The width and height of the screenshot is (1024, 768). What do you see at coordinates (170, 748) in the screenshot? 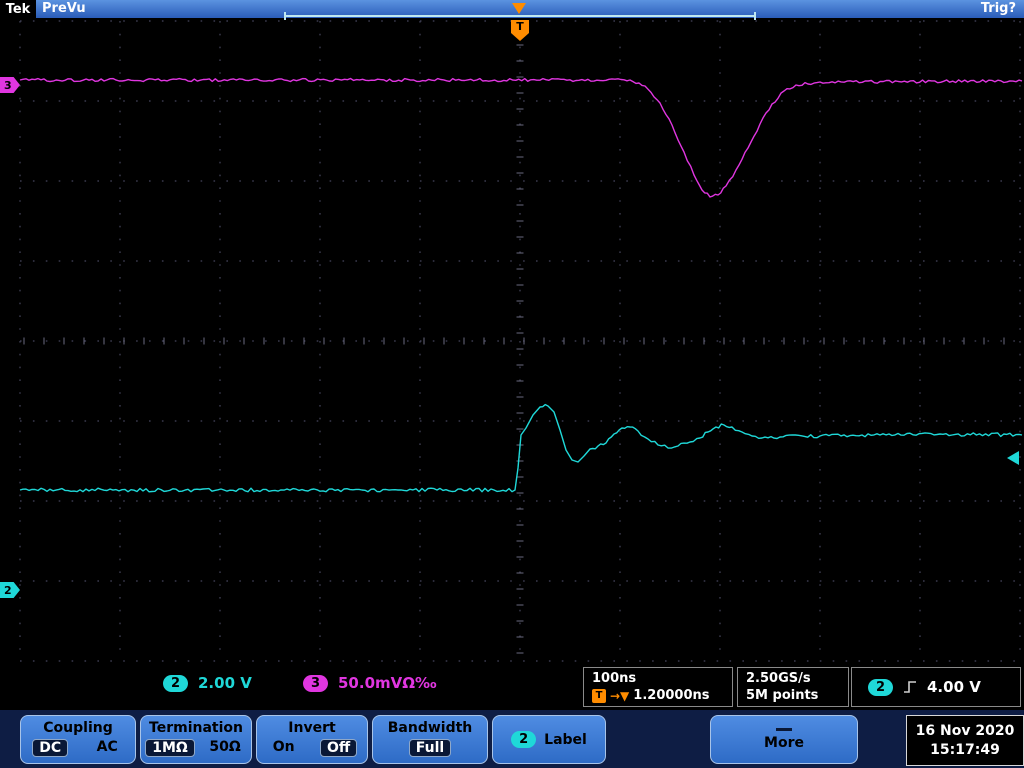
I see `termination-1mohm-option: 1MΩ` at bounding box center [170, 748].